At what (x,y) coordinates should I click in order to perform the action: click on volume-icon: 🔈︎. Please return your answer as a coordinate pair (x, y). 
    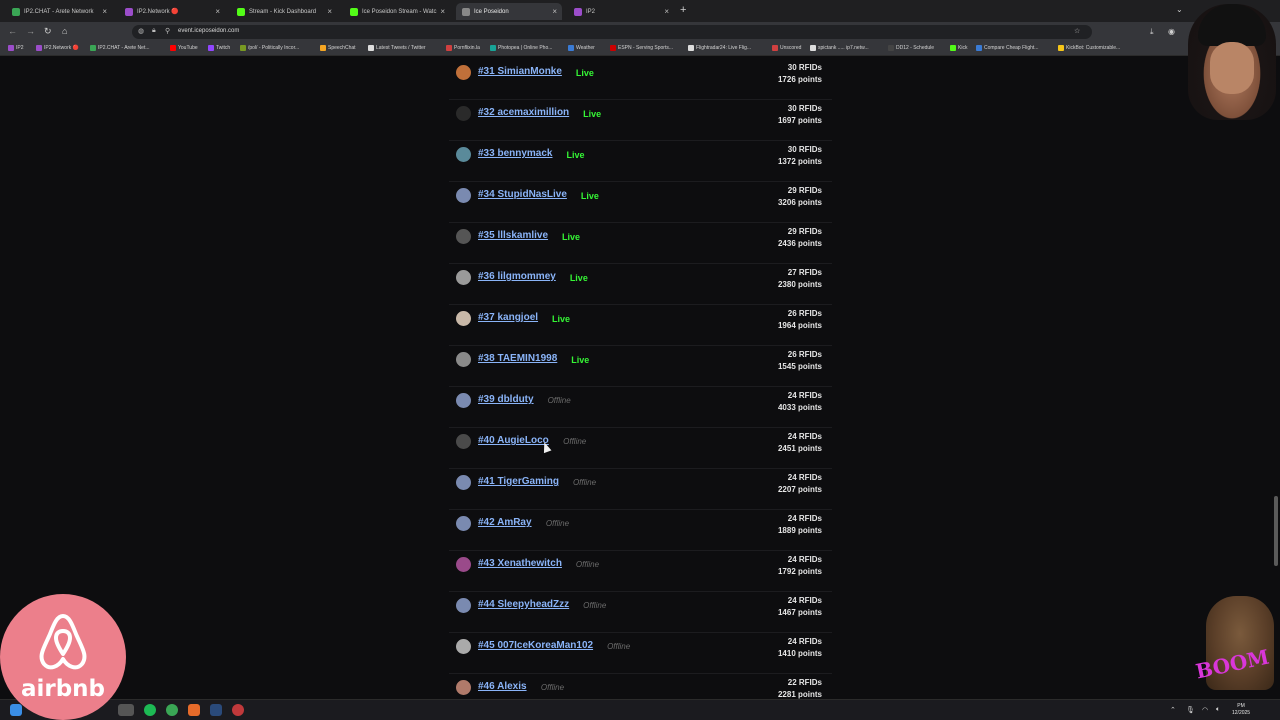
    Looking at the image, I should click on (1218, 710).